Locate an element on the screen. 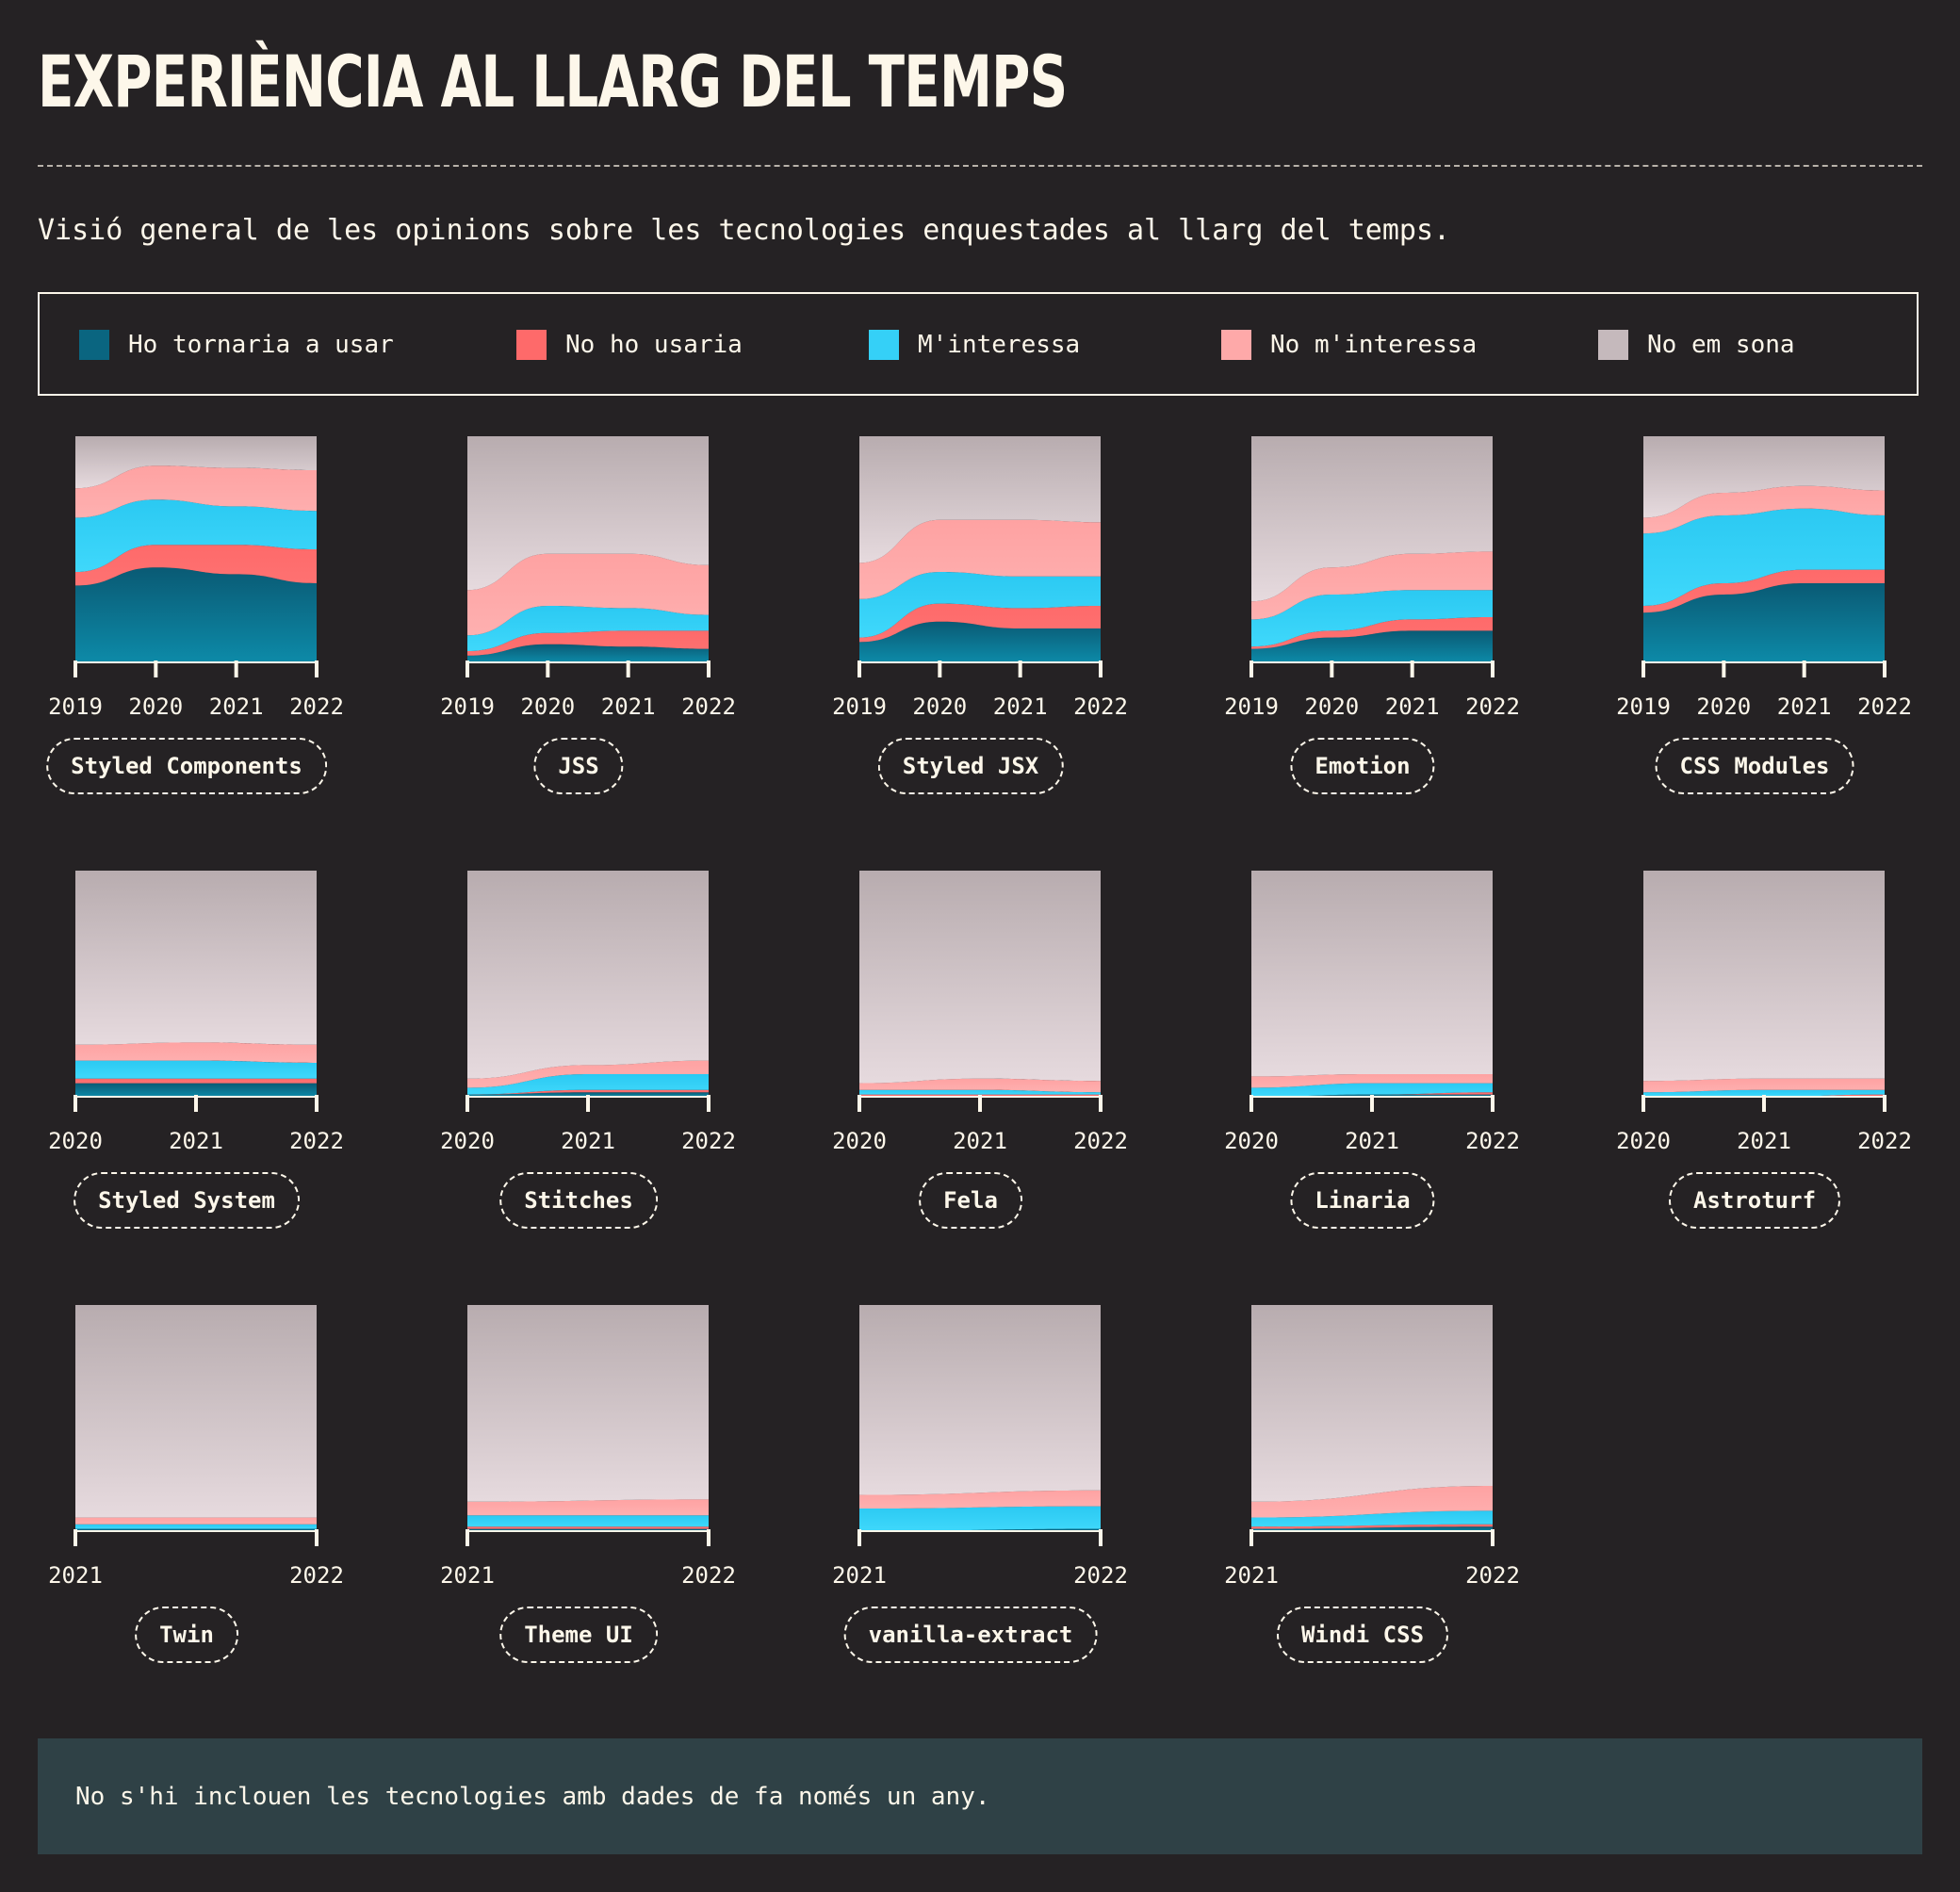 This screenshot has width=1960, height=1892. chart-panel: 2020 2021 2022 Stitches is located at coordinates (587, 1069).